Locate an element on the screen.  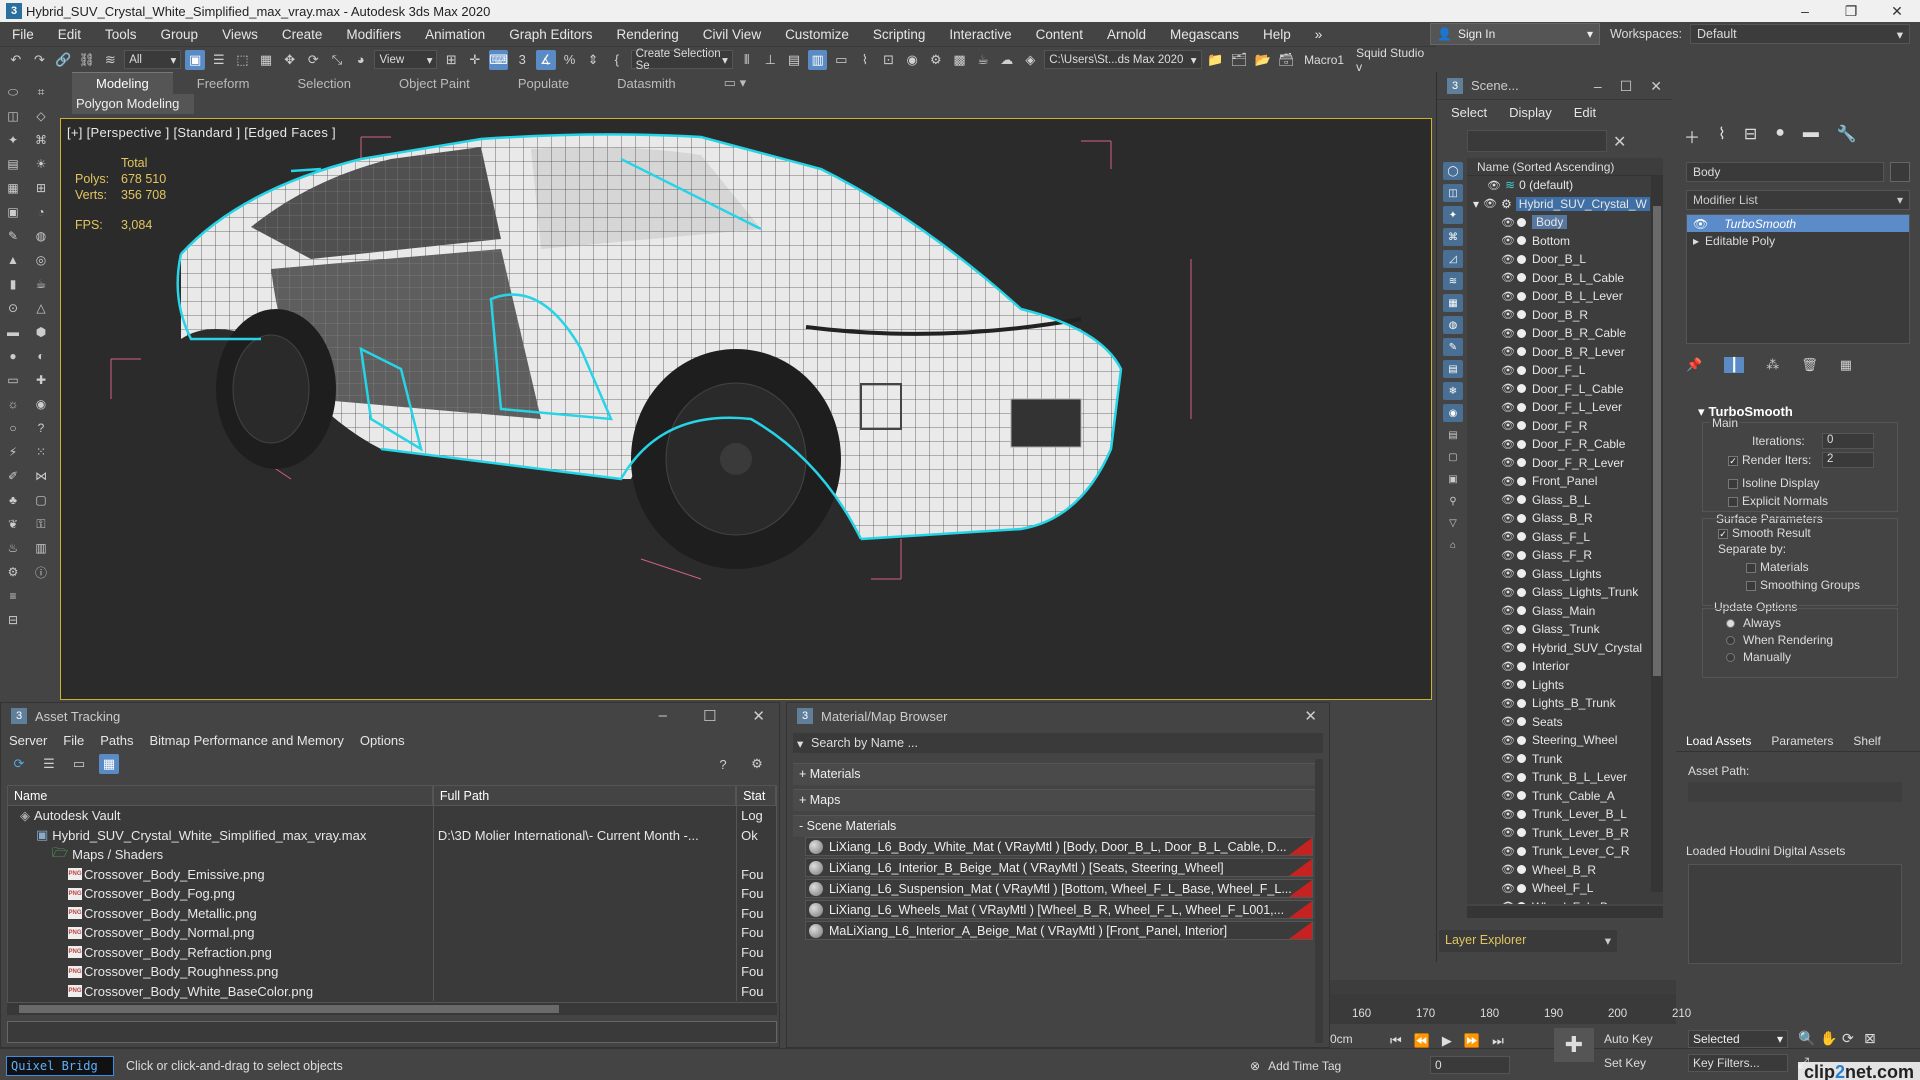
menu-group: Group is located at coordinates (180, 34).